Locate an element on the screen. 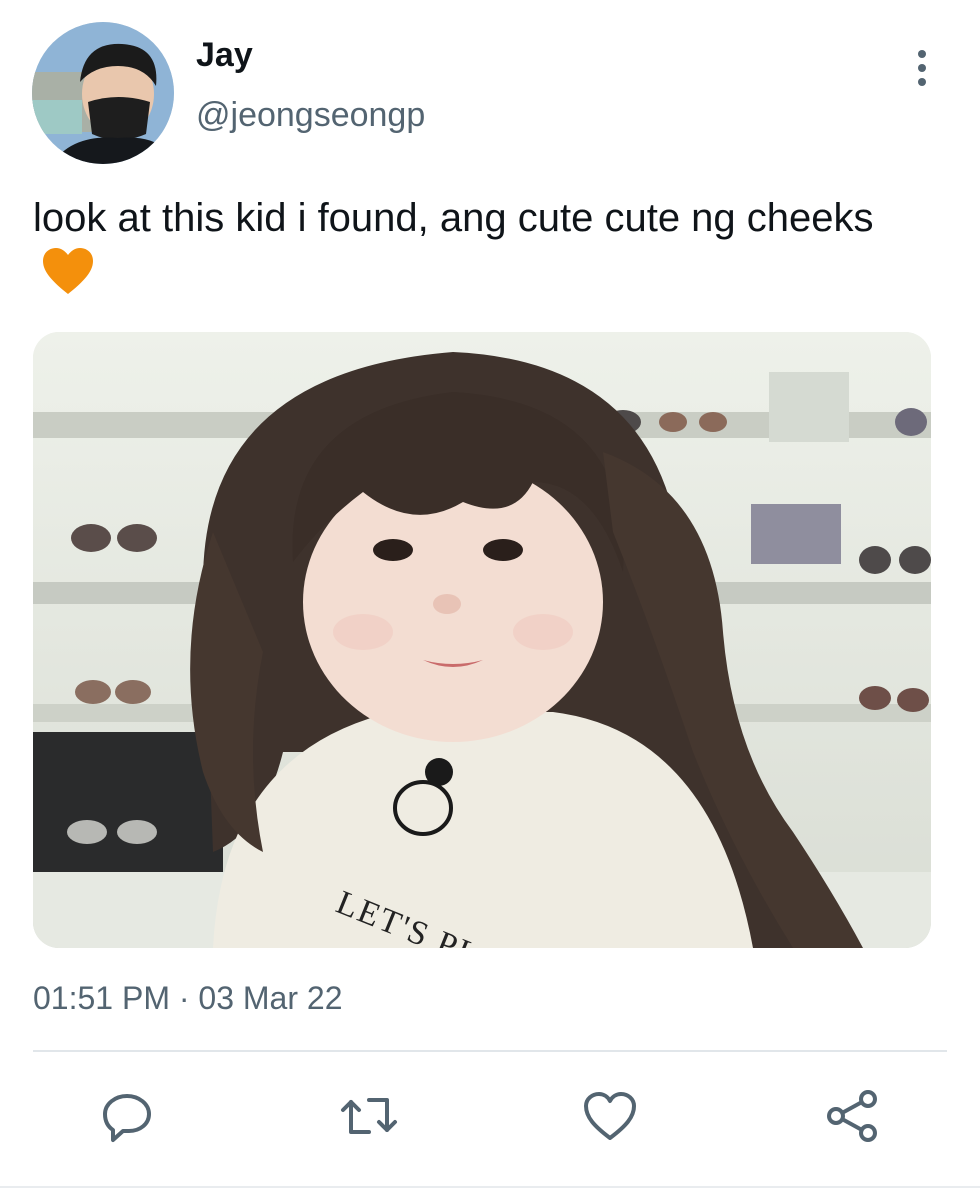 The height and width of the screenshot is (1200, 980). divider is located at coordinates (490, 1051).